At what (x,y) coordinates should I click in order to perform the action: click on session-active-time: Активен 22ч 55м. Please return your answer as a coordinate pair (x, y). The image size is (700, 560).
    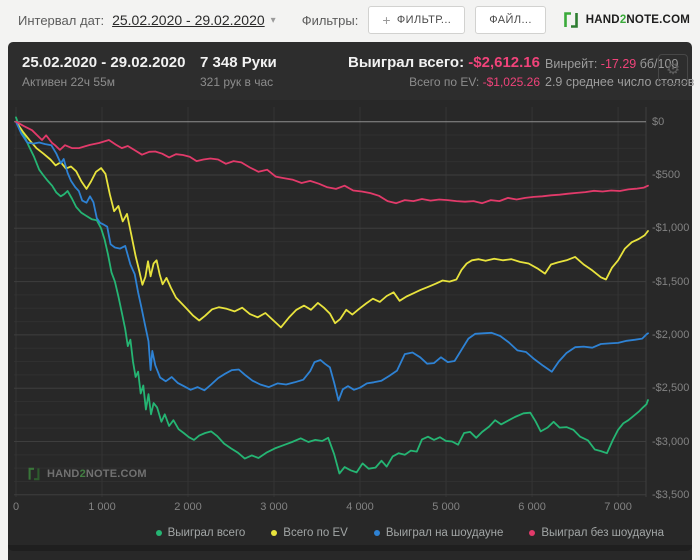
    Looking at the image, I should click on (68, 82).